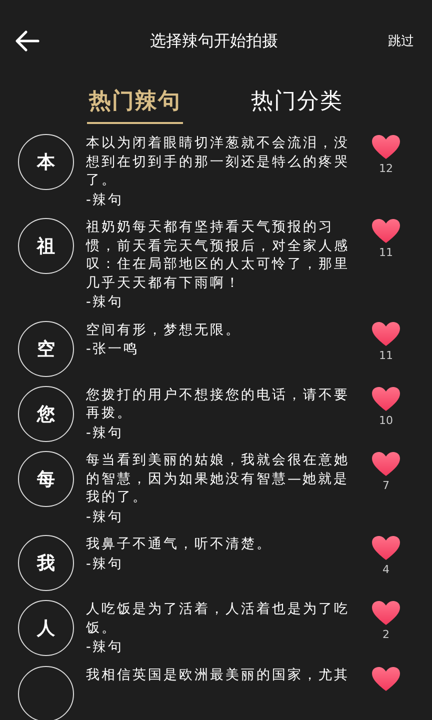 This screenshot has height=720, width=432. I want to click on letter-avatar: 祖, so click(46, 246).